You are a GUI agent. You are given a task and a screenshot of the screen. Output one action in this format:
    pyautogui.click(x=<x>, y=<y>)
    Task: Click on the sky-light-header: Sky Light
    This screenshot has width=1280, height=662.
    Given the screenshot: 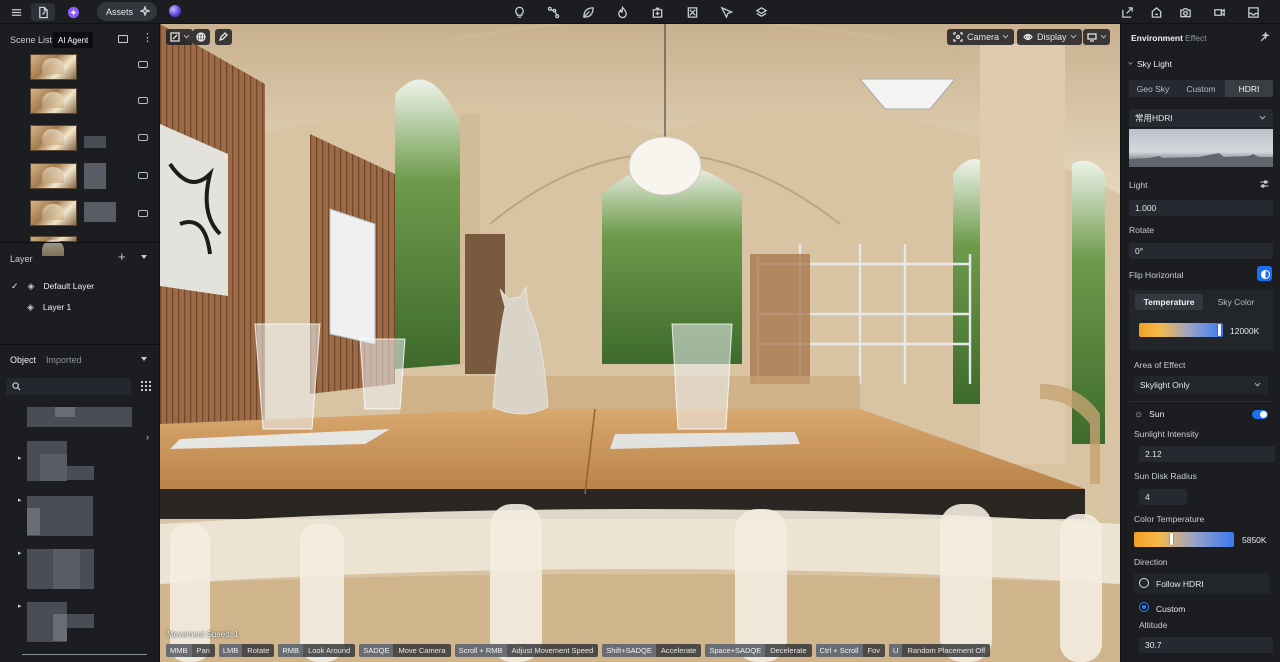 What is the action you would take?
    pyautogui.click(x=1150, y=64)
    